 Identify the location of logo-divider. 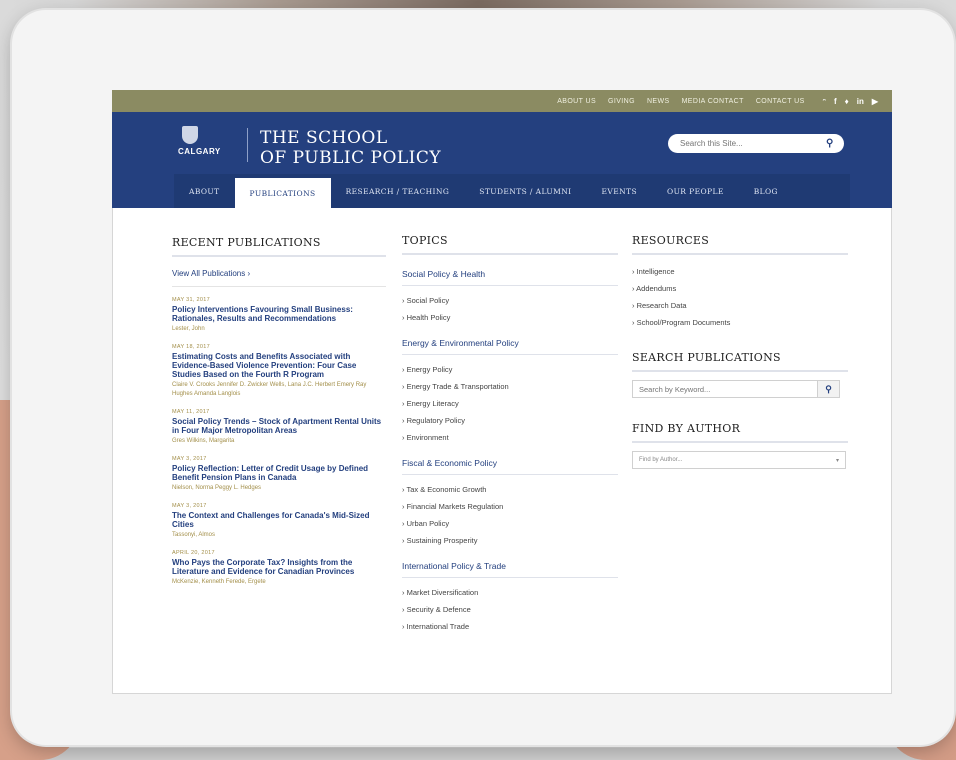
(247, 145).